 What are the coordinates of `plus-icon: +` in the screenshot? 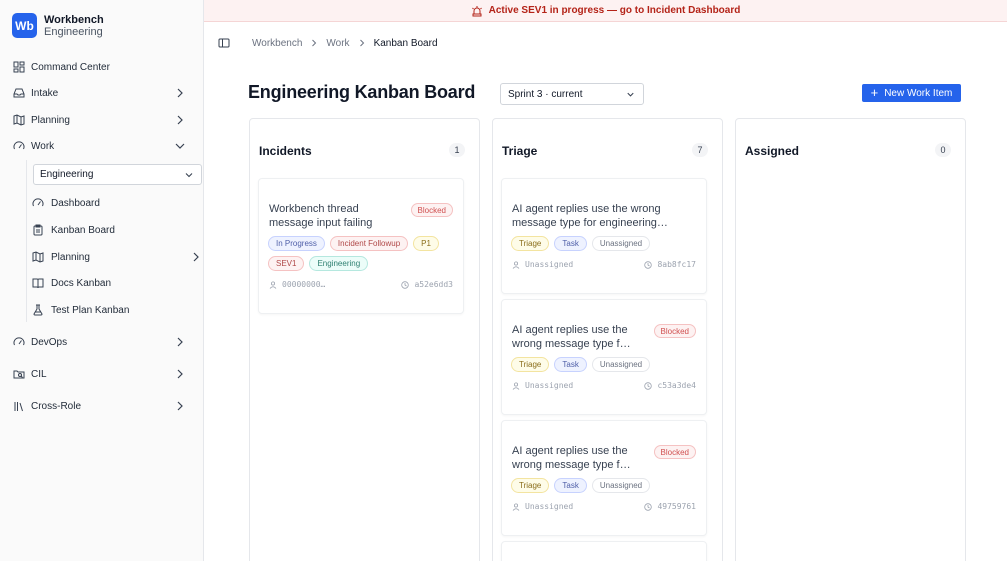 It's located at (874, 92).